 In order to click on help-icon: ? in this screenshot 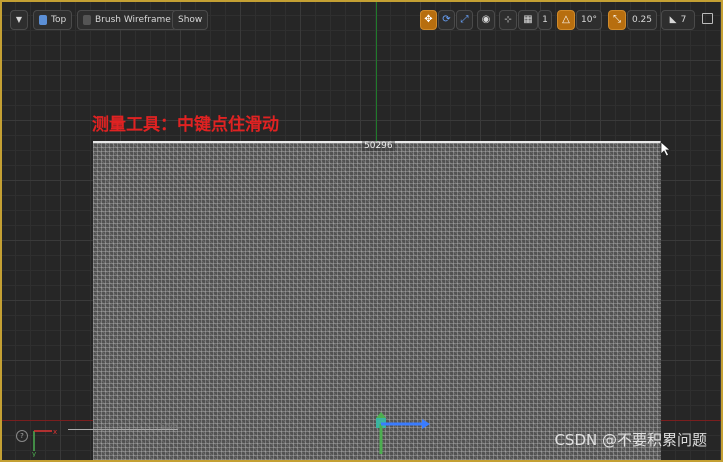, I will do `click(22, 436)`.